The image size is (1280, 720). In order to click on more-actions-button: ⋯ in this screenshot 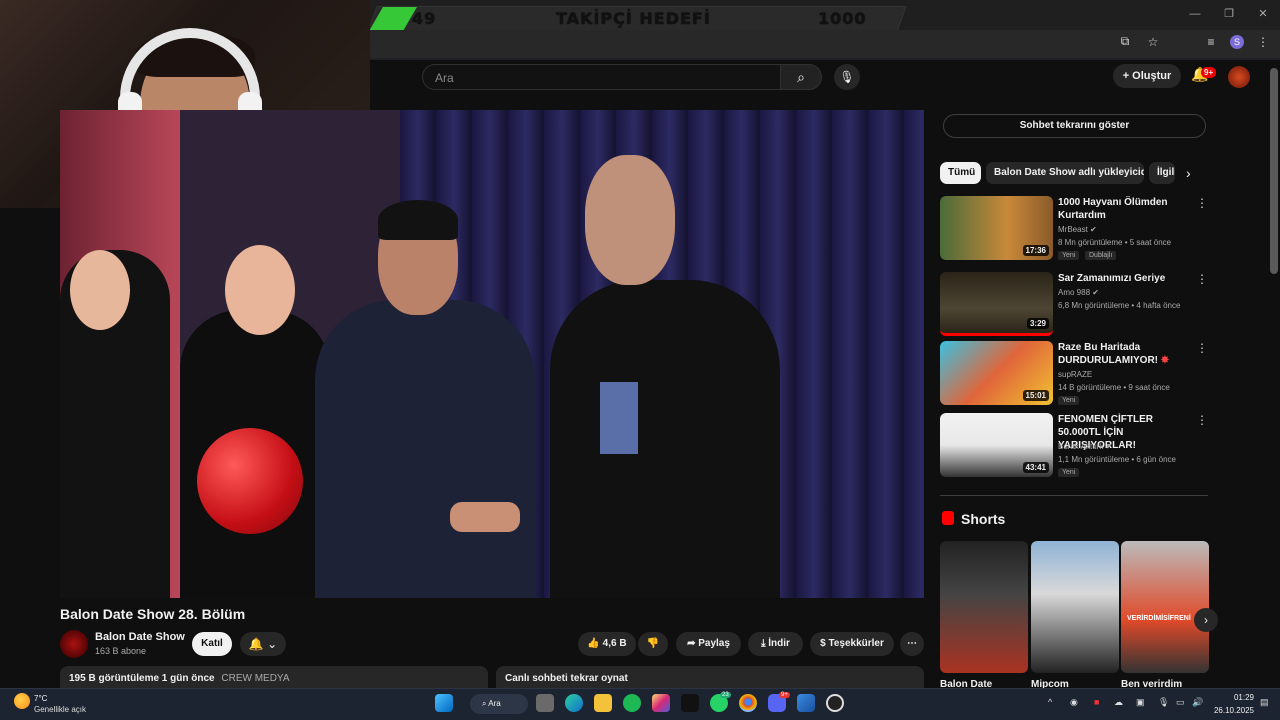, I will do `click(912, 644)`.